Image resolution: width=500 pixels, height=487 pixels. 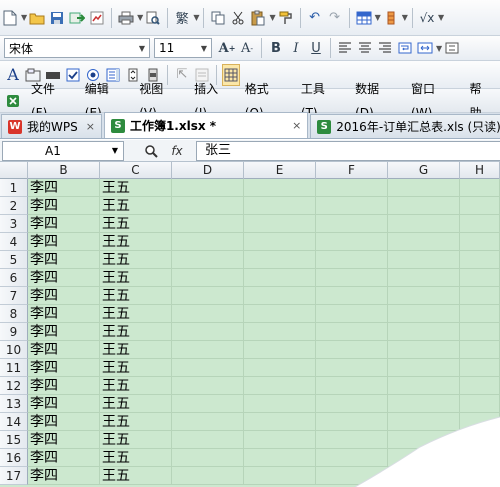 What do you see at coordinates (14, 404) in the screenshot?
I see `row-header: 13` at bounding box center [14, 404].